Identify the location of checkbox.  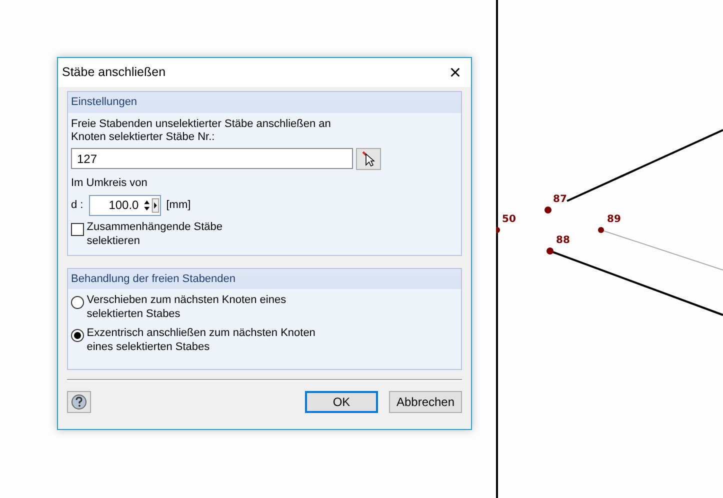
(77, 229).